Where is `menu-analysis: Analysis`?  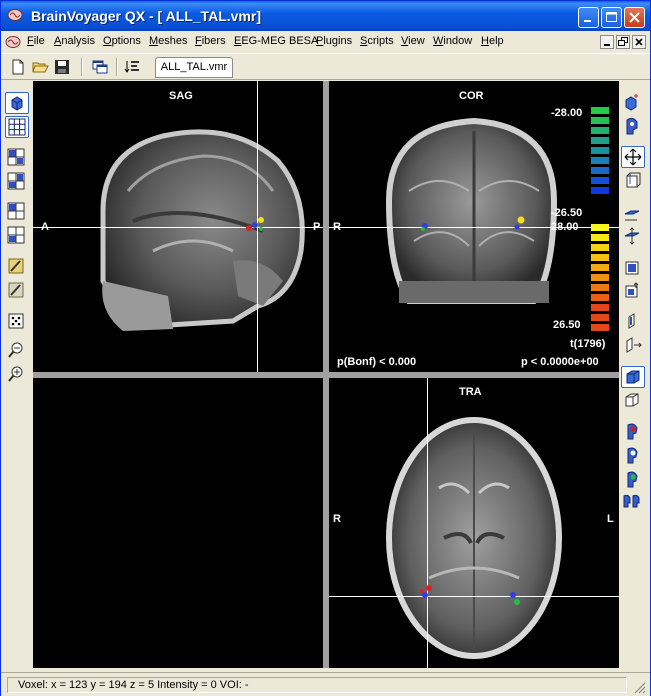 menu-analysis: Analysis is located at coordinates (74, 41).